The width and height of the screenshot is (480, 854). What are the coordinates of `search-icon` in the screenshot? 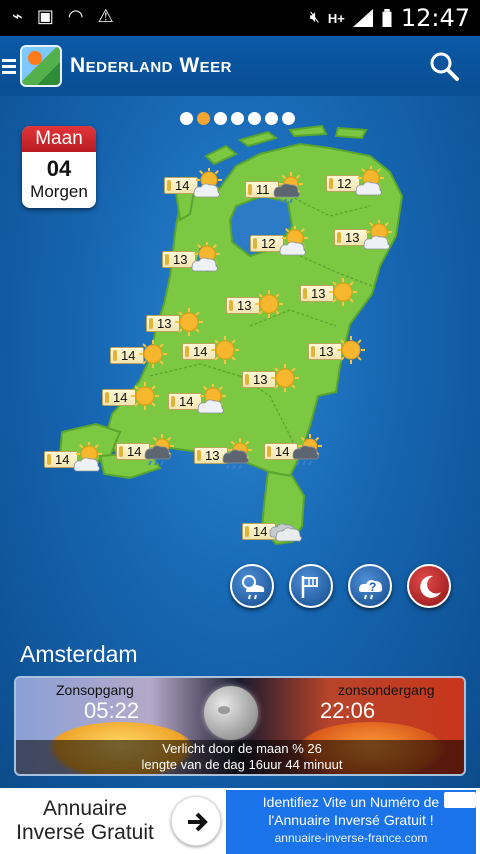 It's located at (444, 66).